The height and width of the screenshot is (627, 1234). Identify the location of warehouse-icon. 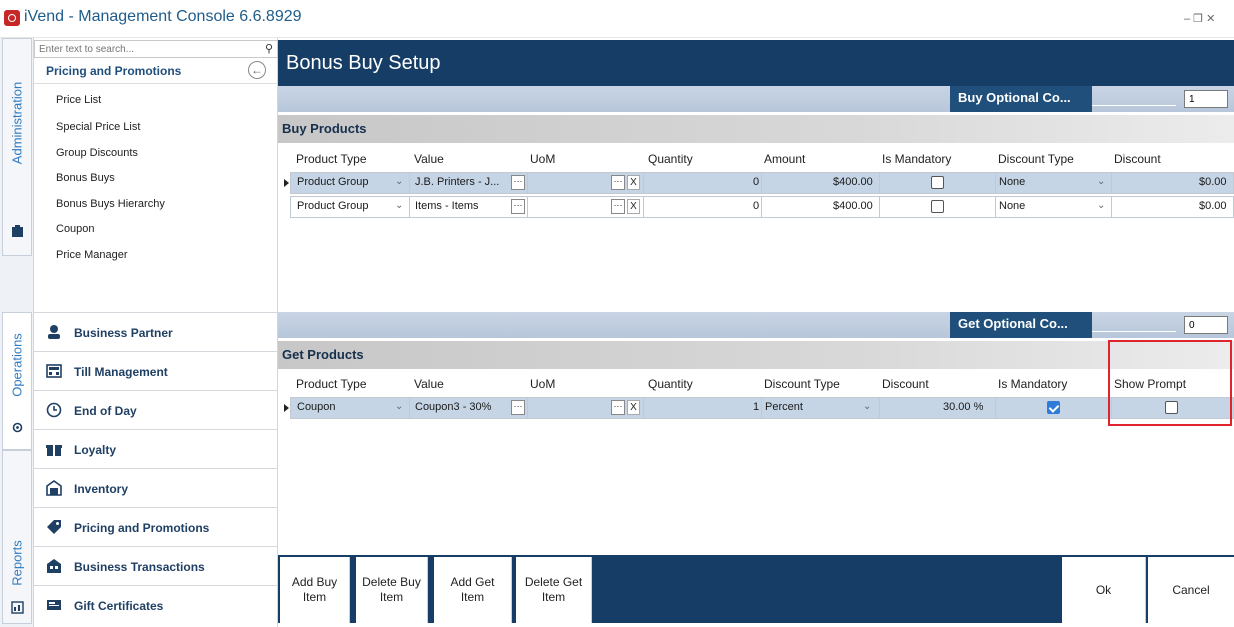
(54, 488).